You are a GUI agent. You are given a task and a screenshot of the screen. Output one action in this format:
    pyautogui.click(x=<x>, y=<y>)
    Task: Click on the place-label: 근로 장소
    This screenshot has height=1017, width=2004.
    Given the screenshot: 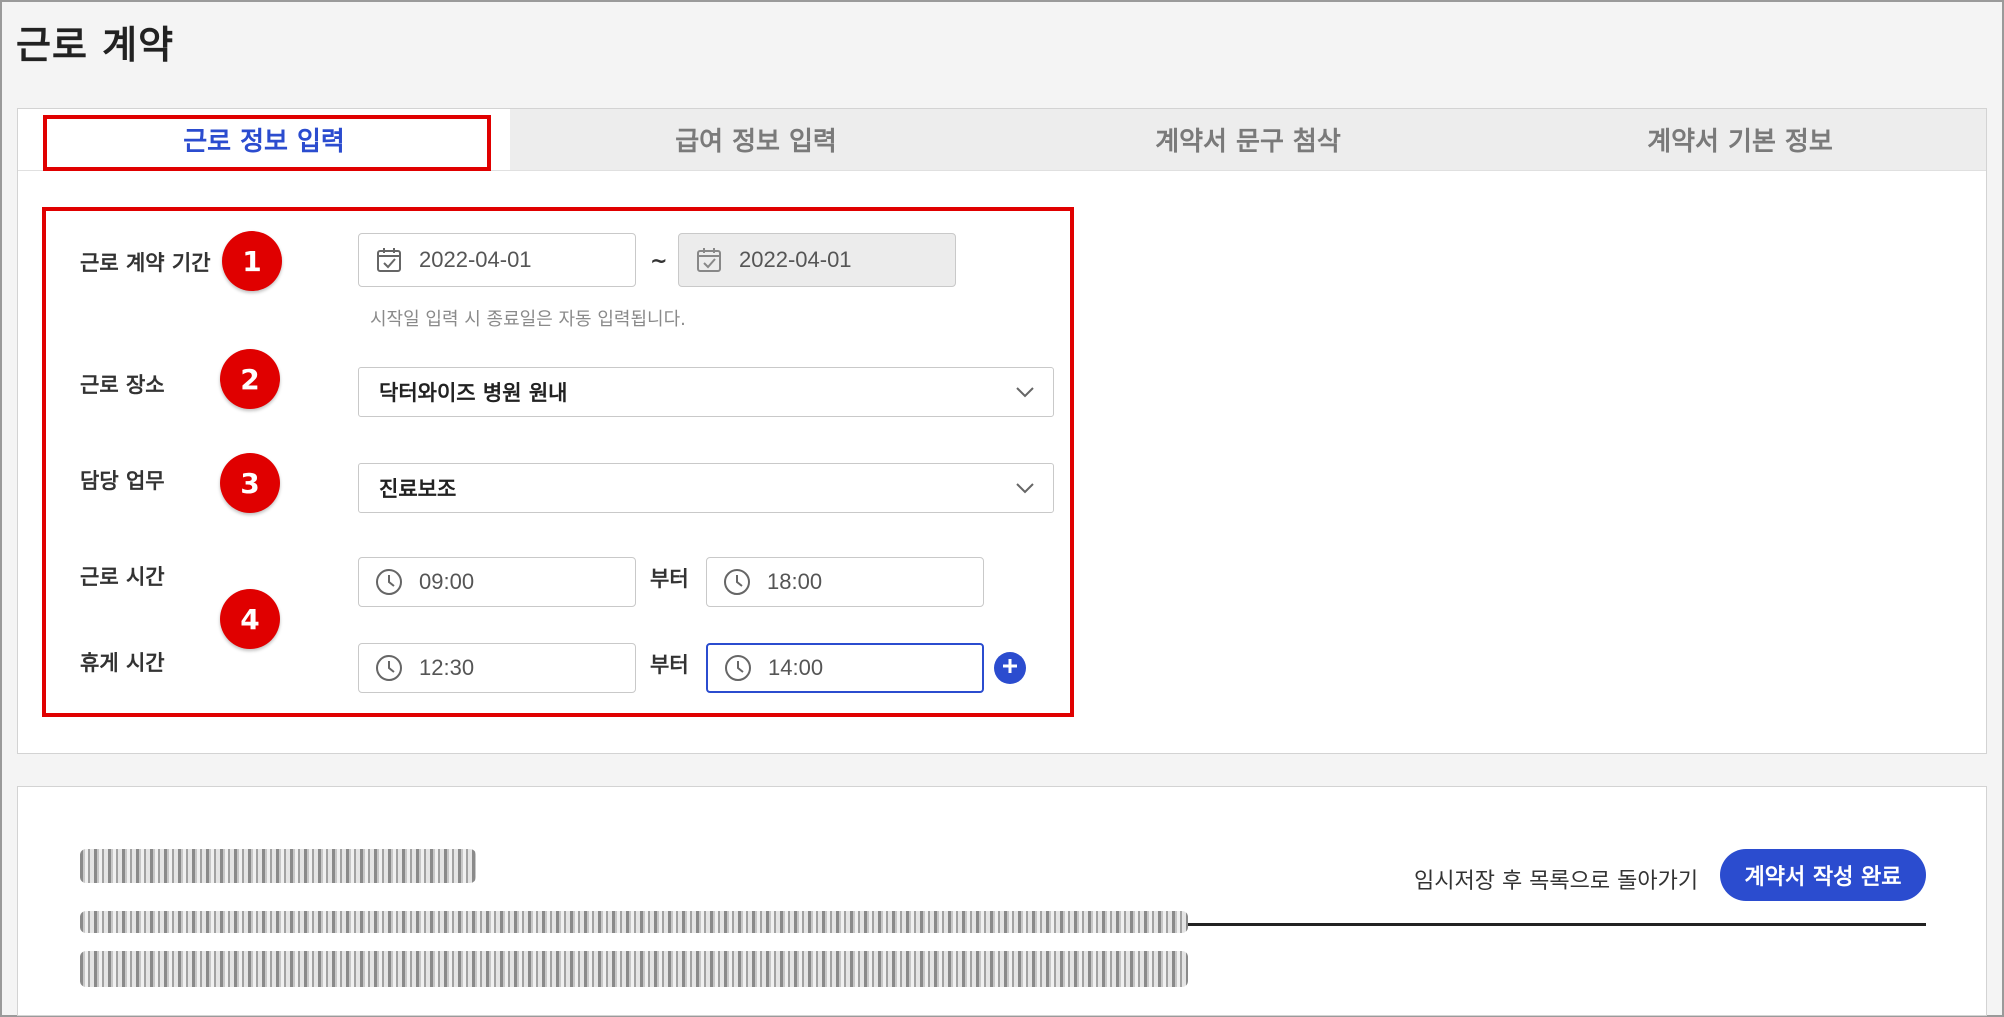 What is the action you would take?
    pyautogui.click(x=122, y=385)
    